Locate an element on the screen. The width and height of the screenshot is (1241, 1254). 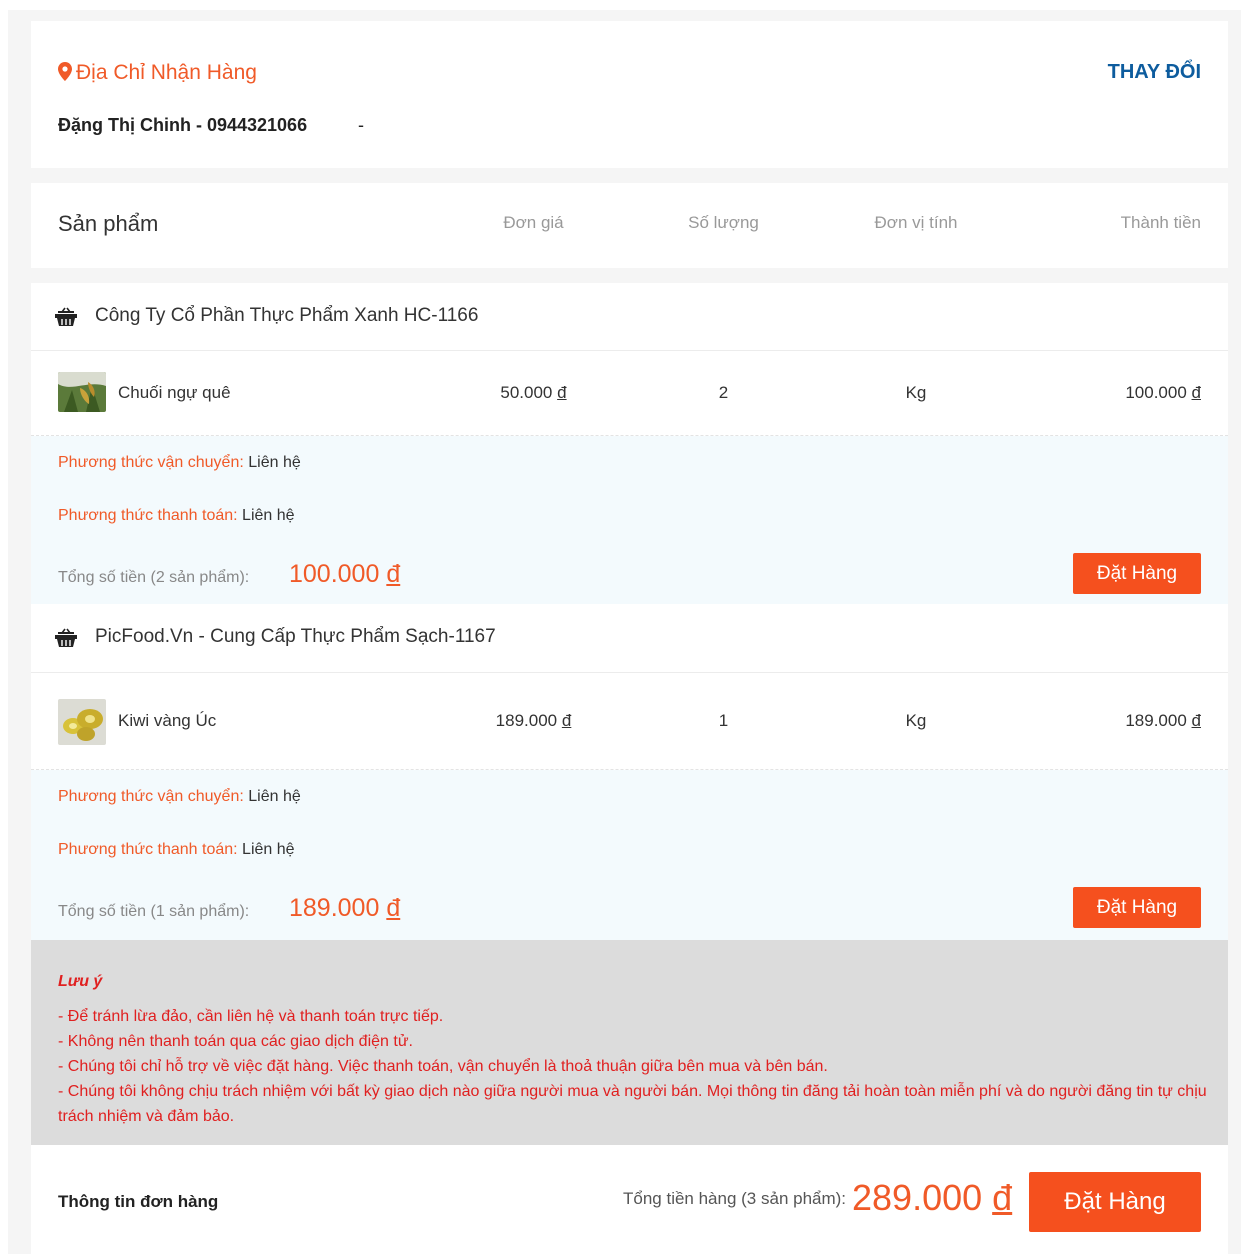
product-price: 50.000 đ is located at coordinates (533, 392).